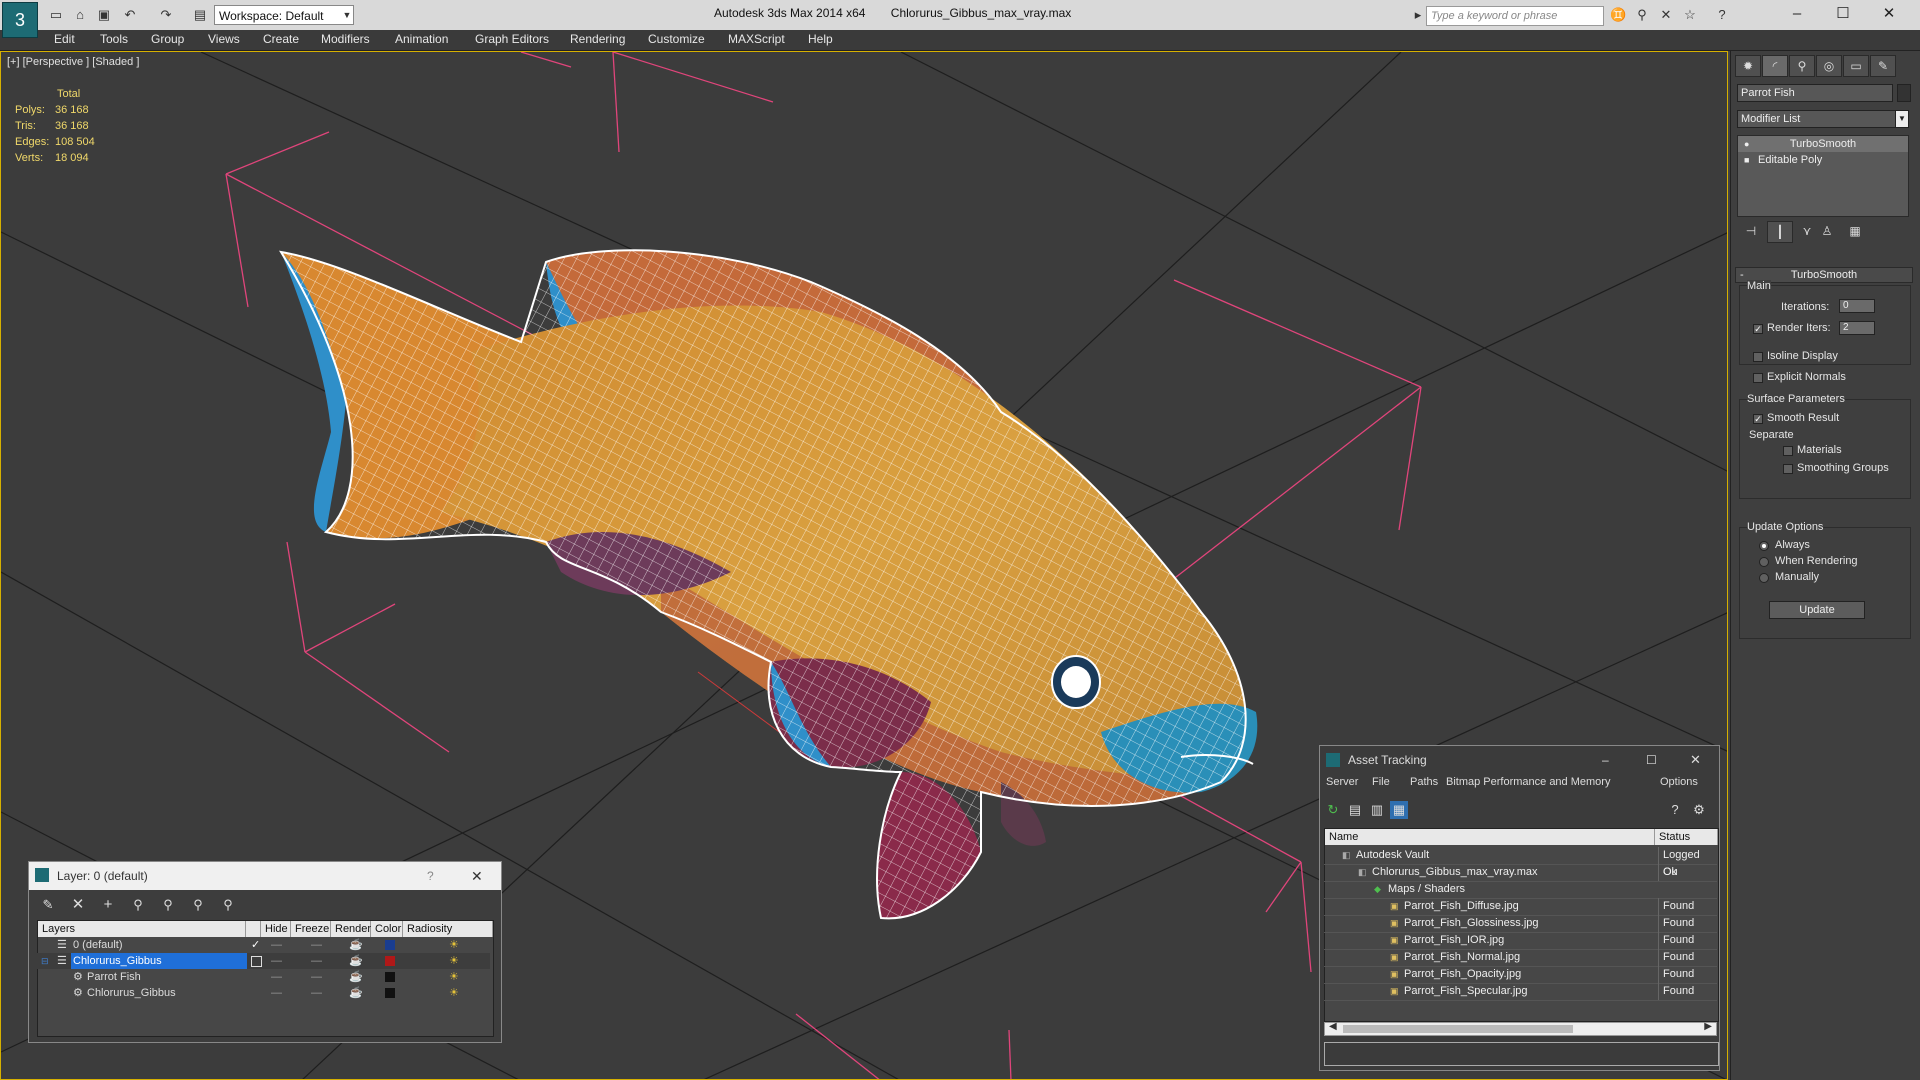 The height and width of the screenshot is (1080, 1920). I want to click on app-menu-button: 3, so click(20, 20).